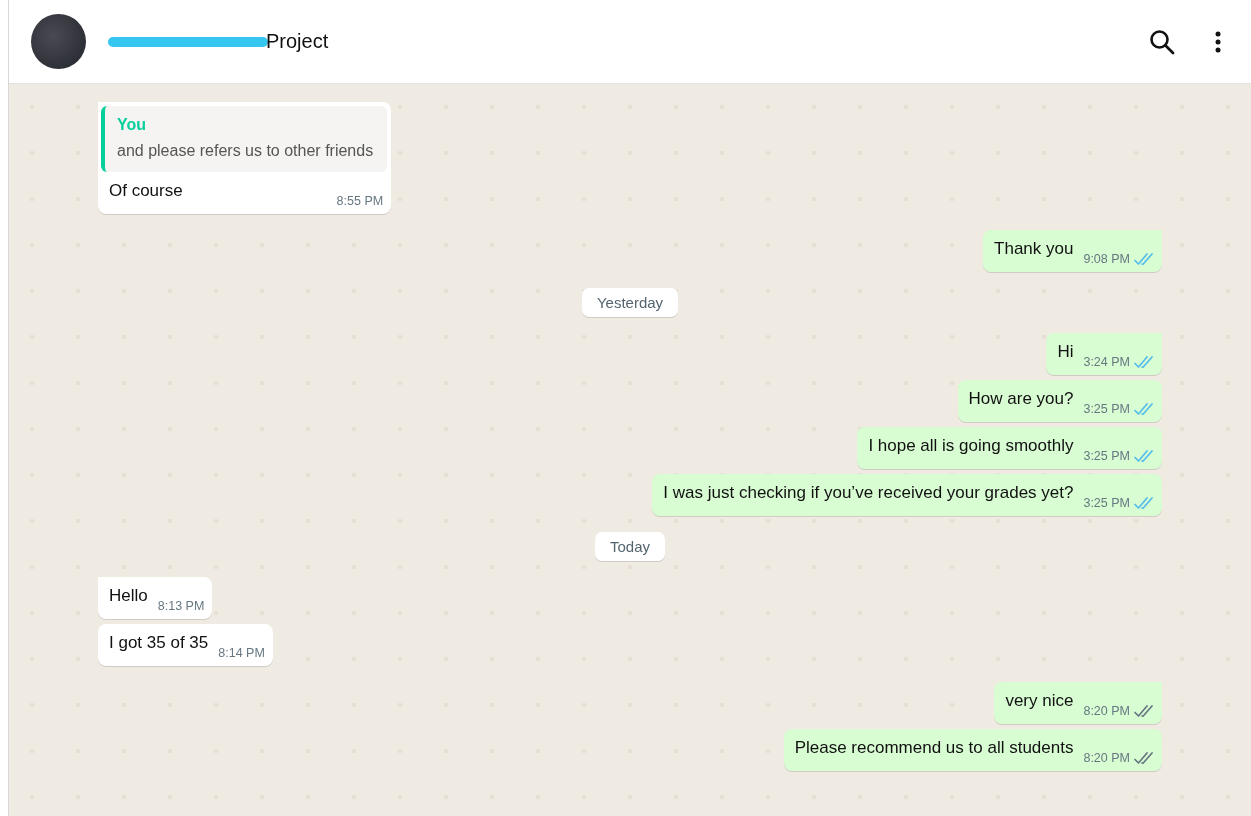 This screenshot has width=1251, height=816. What do you see at coordinates (1106, 362) in the screenshot?
I see `message-time: 3:24 PM` at bounding box center [1106, 362].